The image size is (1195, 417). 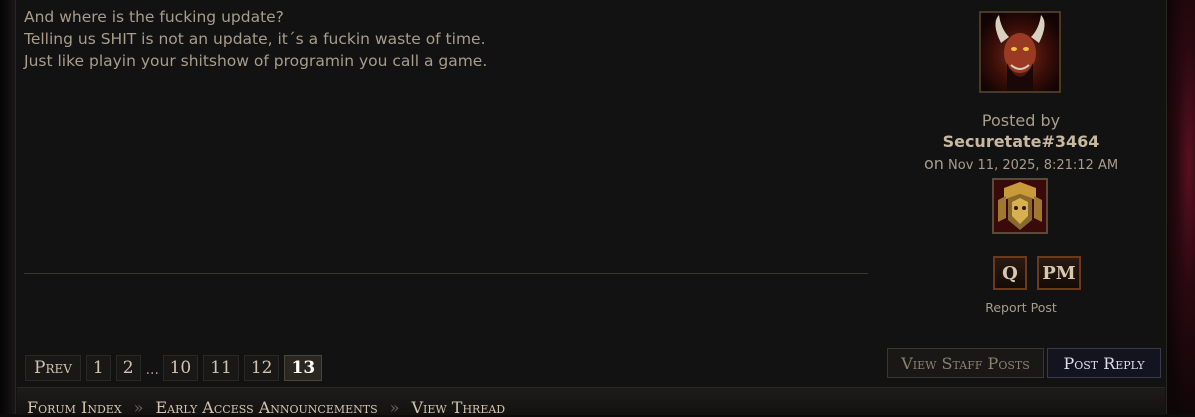 What do you see at coordinates (965, 363) in the screenshot?
I see `view-staff-posts-button: View Staff Posts` at bounding box center [965, 363].